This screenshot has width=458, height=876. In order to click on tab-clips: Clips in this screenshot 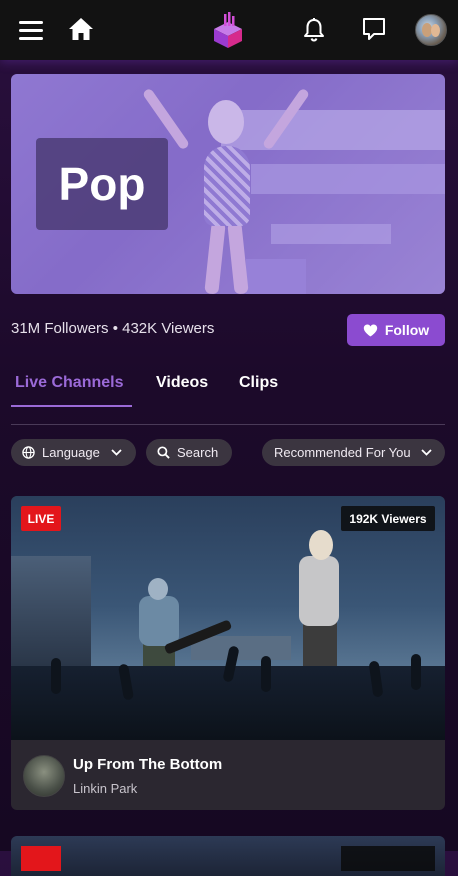, I will do `click(258, 390)`.